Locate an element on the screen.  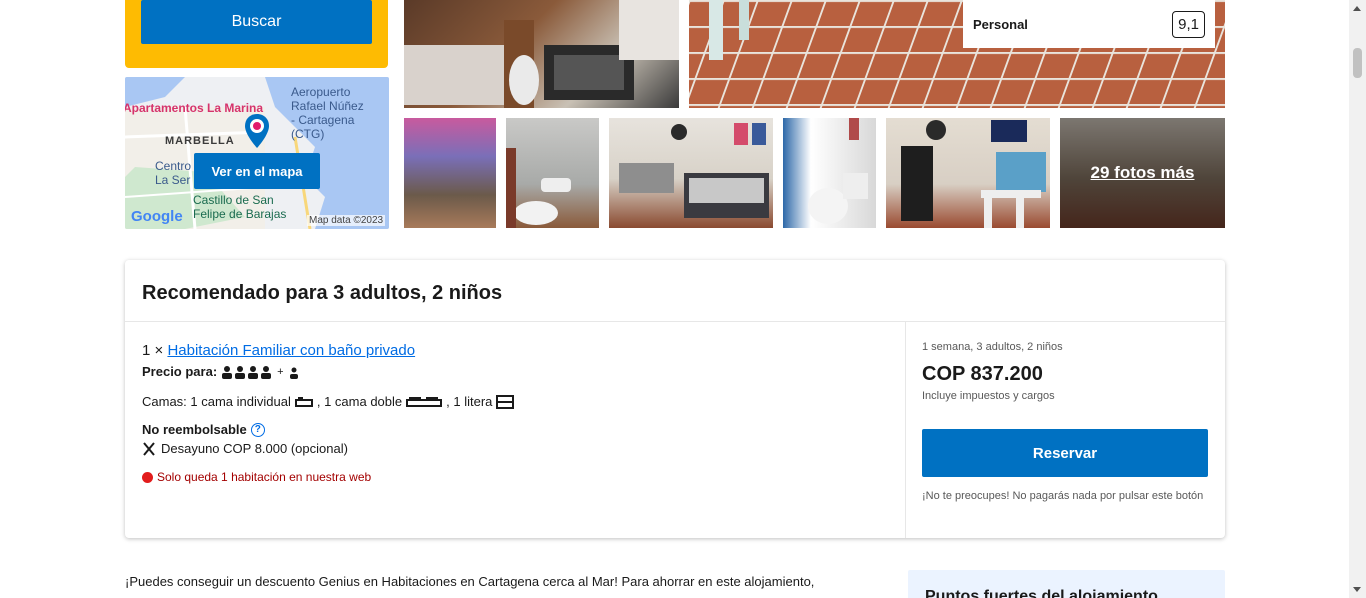
reserve-button: Reservar is located at coordinates (1065, 453).